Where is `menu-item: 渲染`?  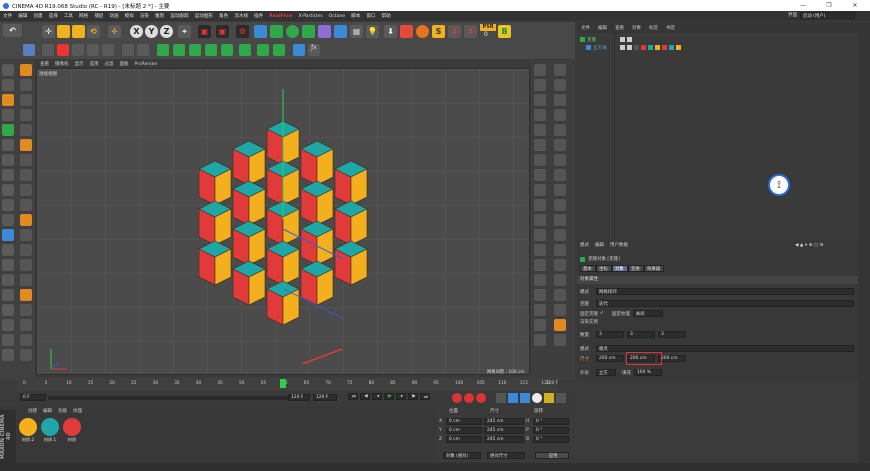 menu-item: 渲染 is located at coordinates (144, 16).